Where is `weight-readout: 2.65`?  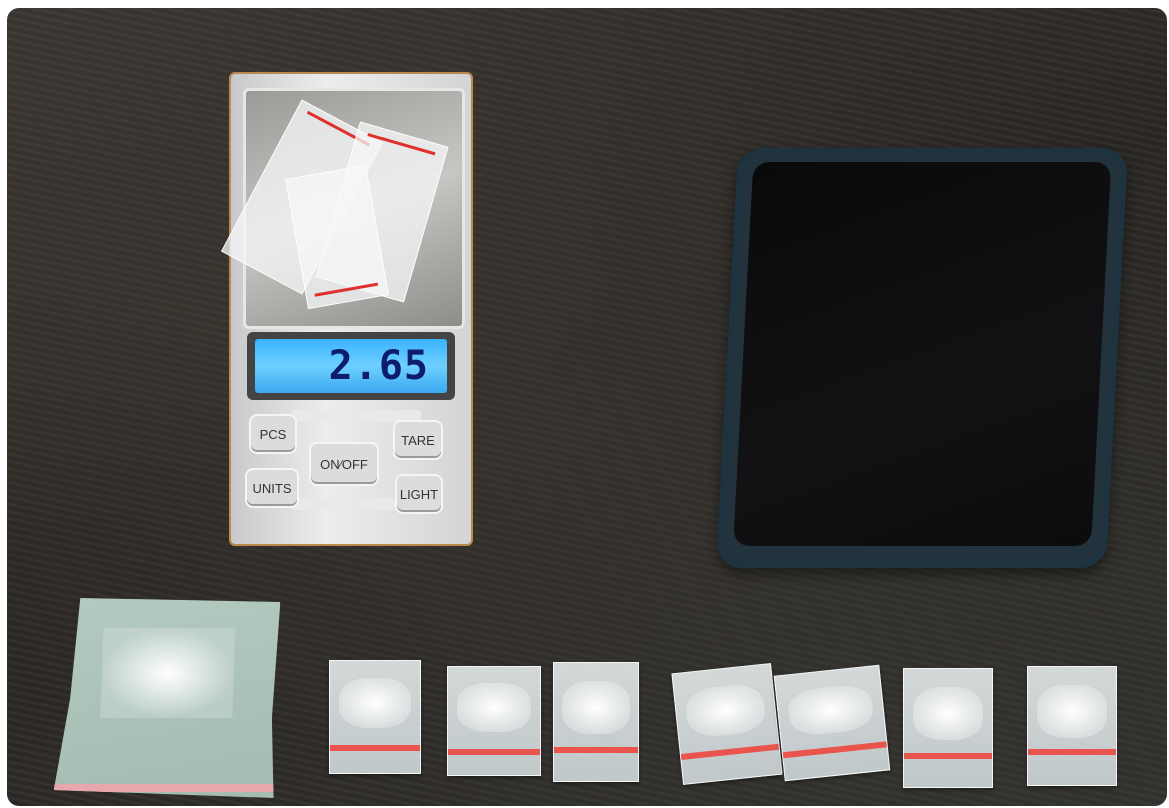
weight-readout: 2.65 is located at coordinates (351, 366).